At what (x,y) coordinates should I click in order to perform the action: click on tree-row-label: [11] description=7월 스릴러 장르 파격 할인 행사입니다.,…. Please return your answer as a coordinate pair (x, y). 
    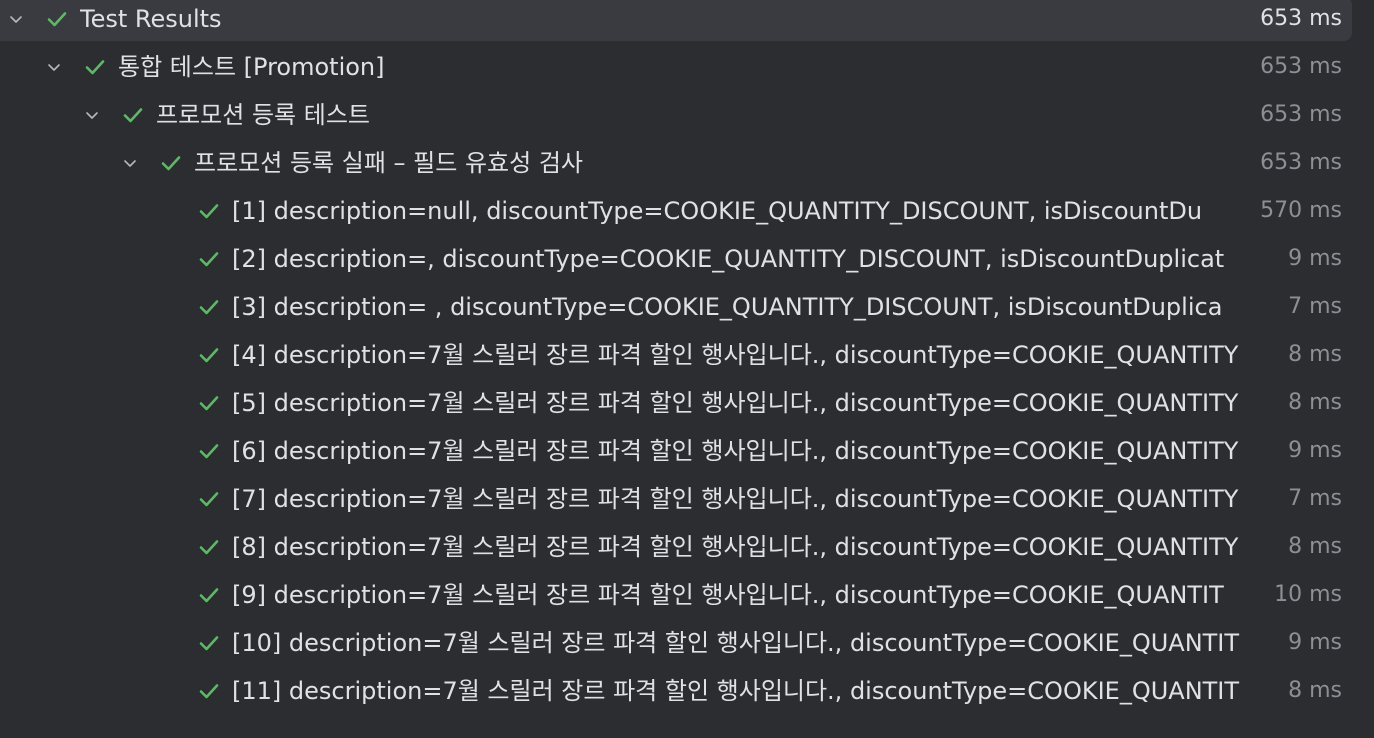
    Looking at the image, I should click on (736, 691).